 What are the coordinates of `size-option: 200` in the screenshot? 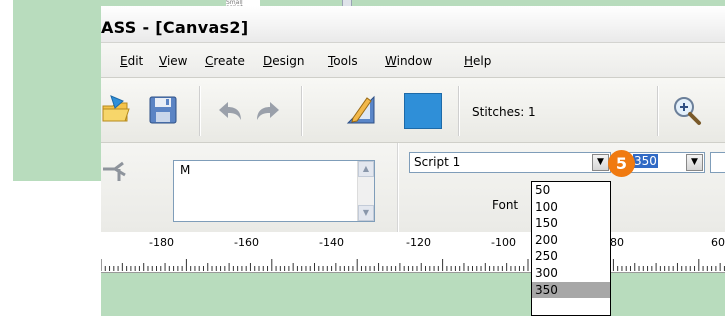 It's located at (571, 240).